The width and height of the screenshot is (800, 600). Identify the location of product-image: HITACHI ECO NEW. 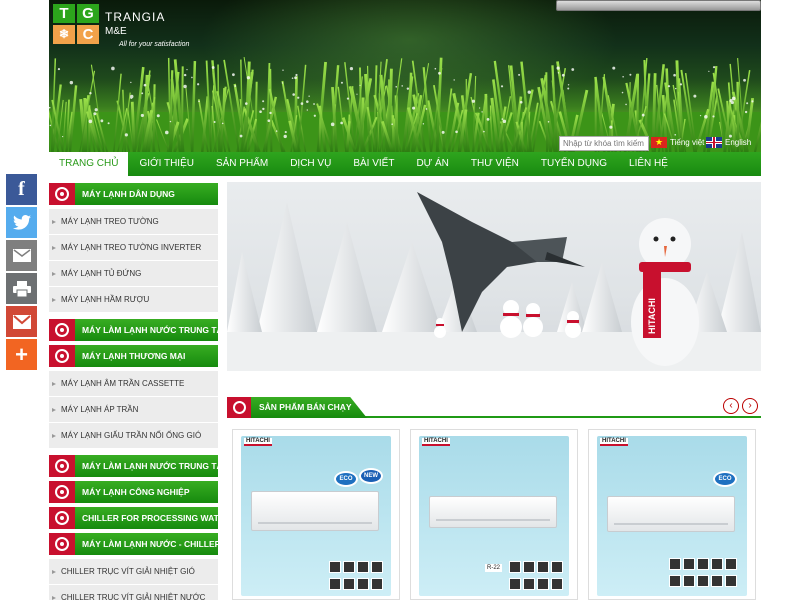
(316, 516).